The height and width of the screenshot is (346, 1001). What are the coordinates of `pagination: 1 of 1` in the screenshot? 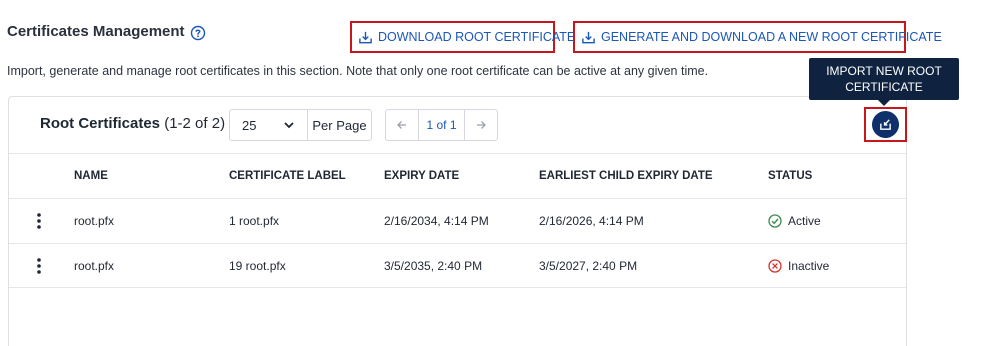 It's located at (441, 125).